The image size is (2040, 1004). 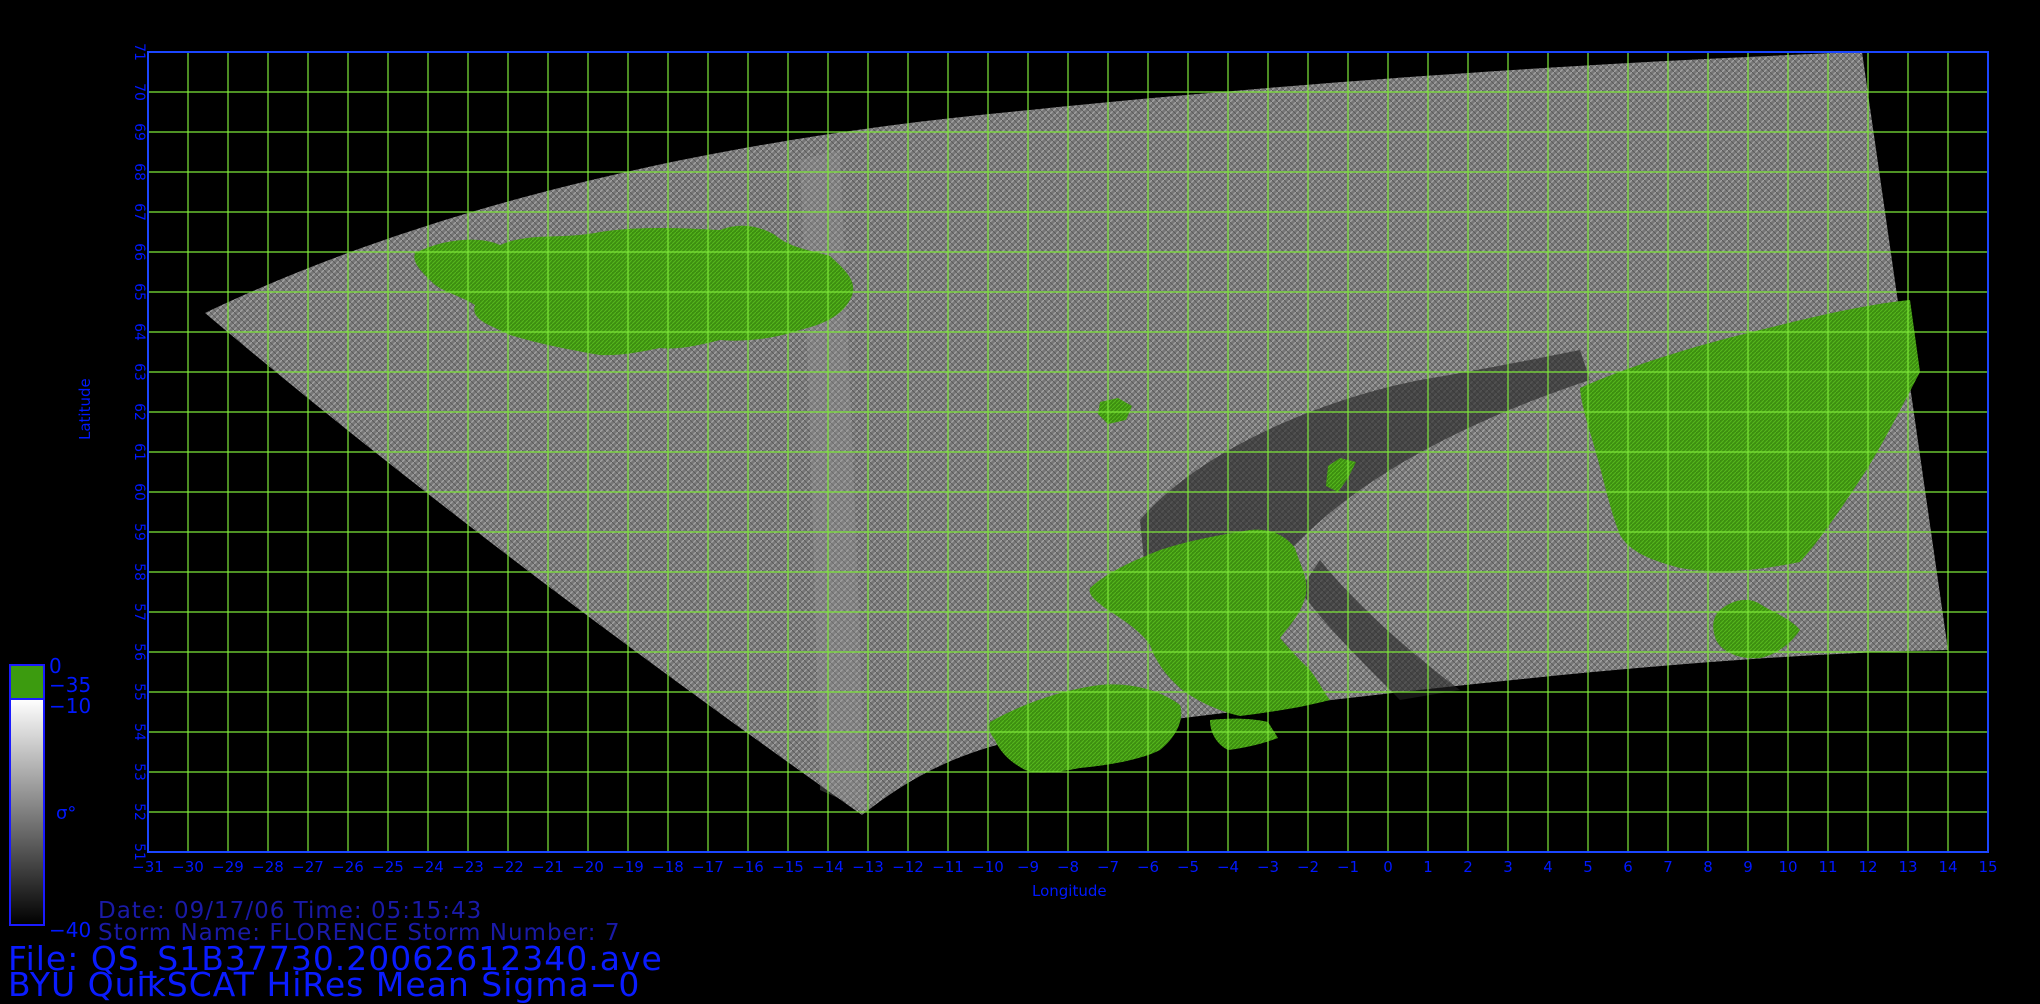 What do you see at coordinates (748, 867) in the screenshot?
I see `lon-tick-label: −16` at bounding box center [748, 867].